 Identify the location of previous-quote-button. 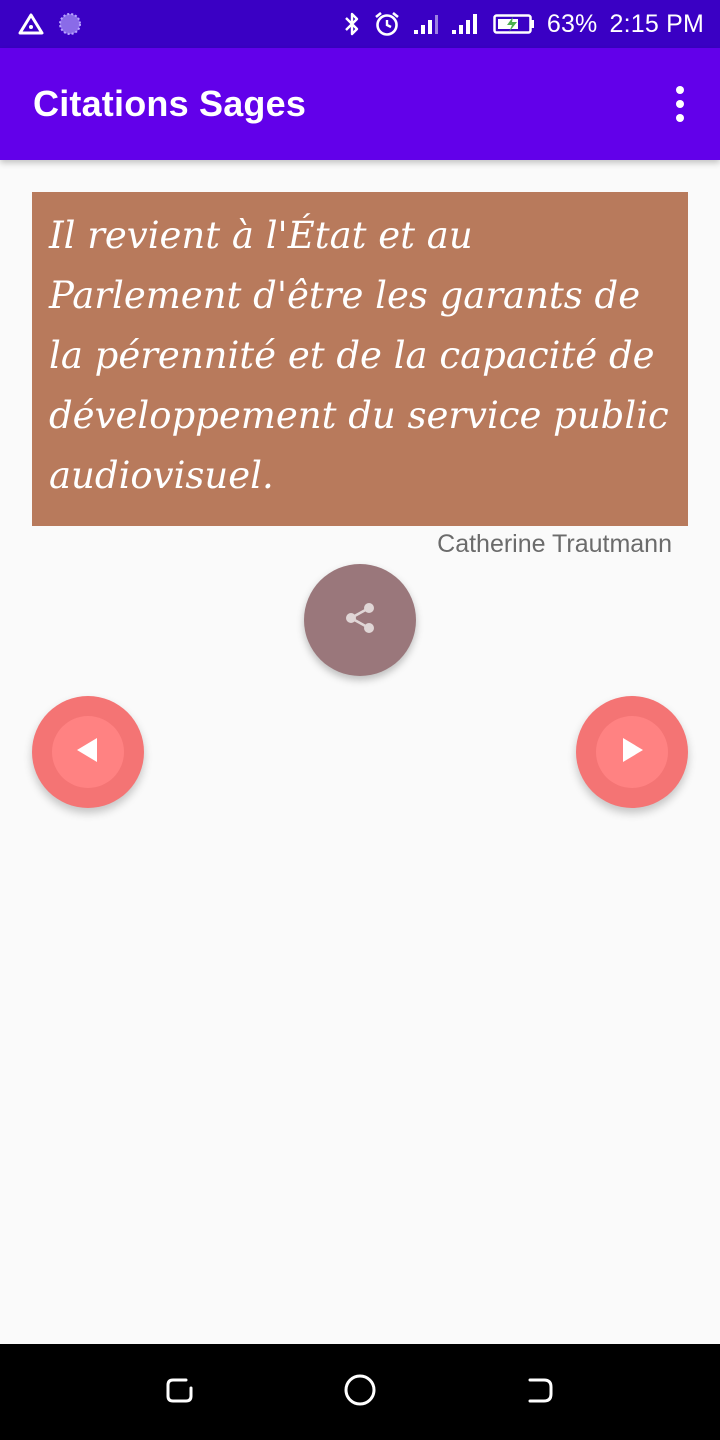
(88, 752).